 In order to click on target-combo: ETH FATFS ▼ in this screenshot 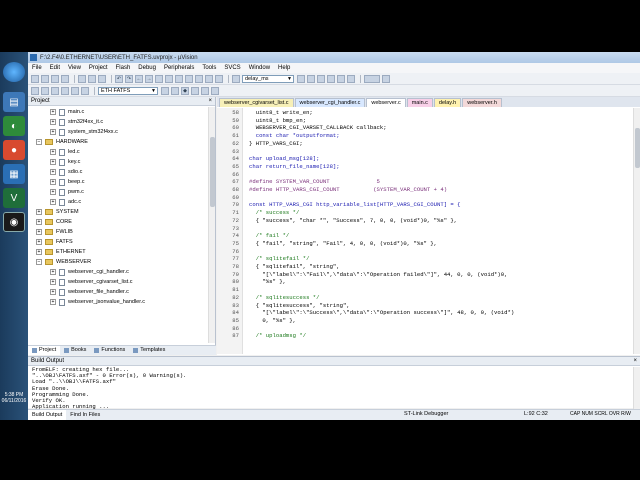, I will do `click(128, 90)`.